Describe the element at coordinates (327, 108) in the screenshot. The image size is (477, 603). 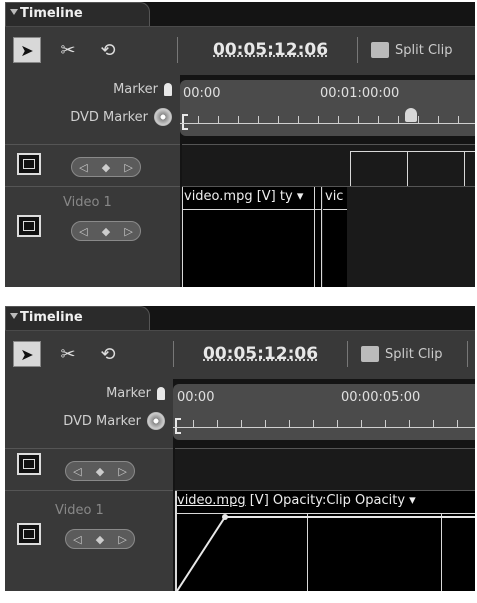
I see `time-ruler: 00:00 00:01:00:00` at that location.